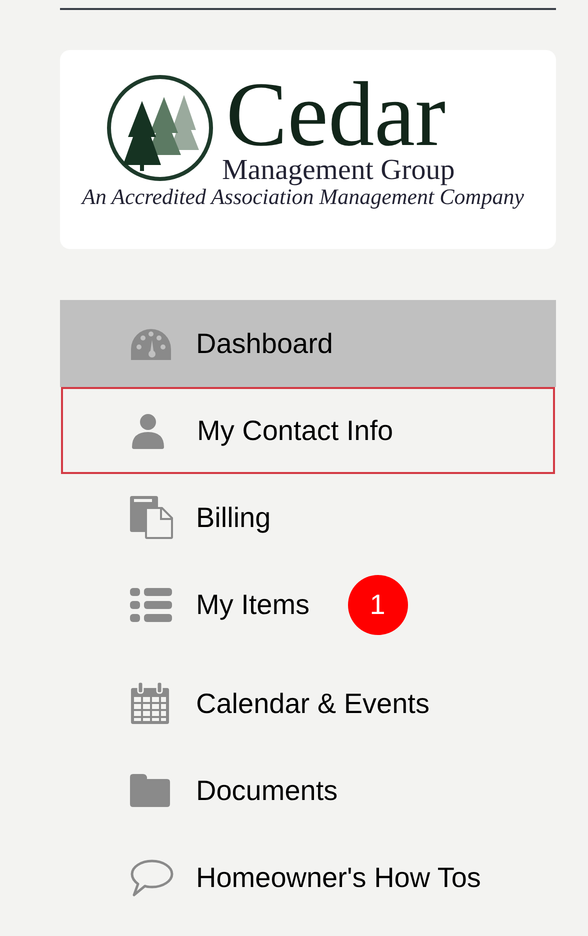  Describe the element at coordinates (267, 791) in the screenshot. I see `menu-label: Documents` at that location.